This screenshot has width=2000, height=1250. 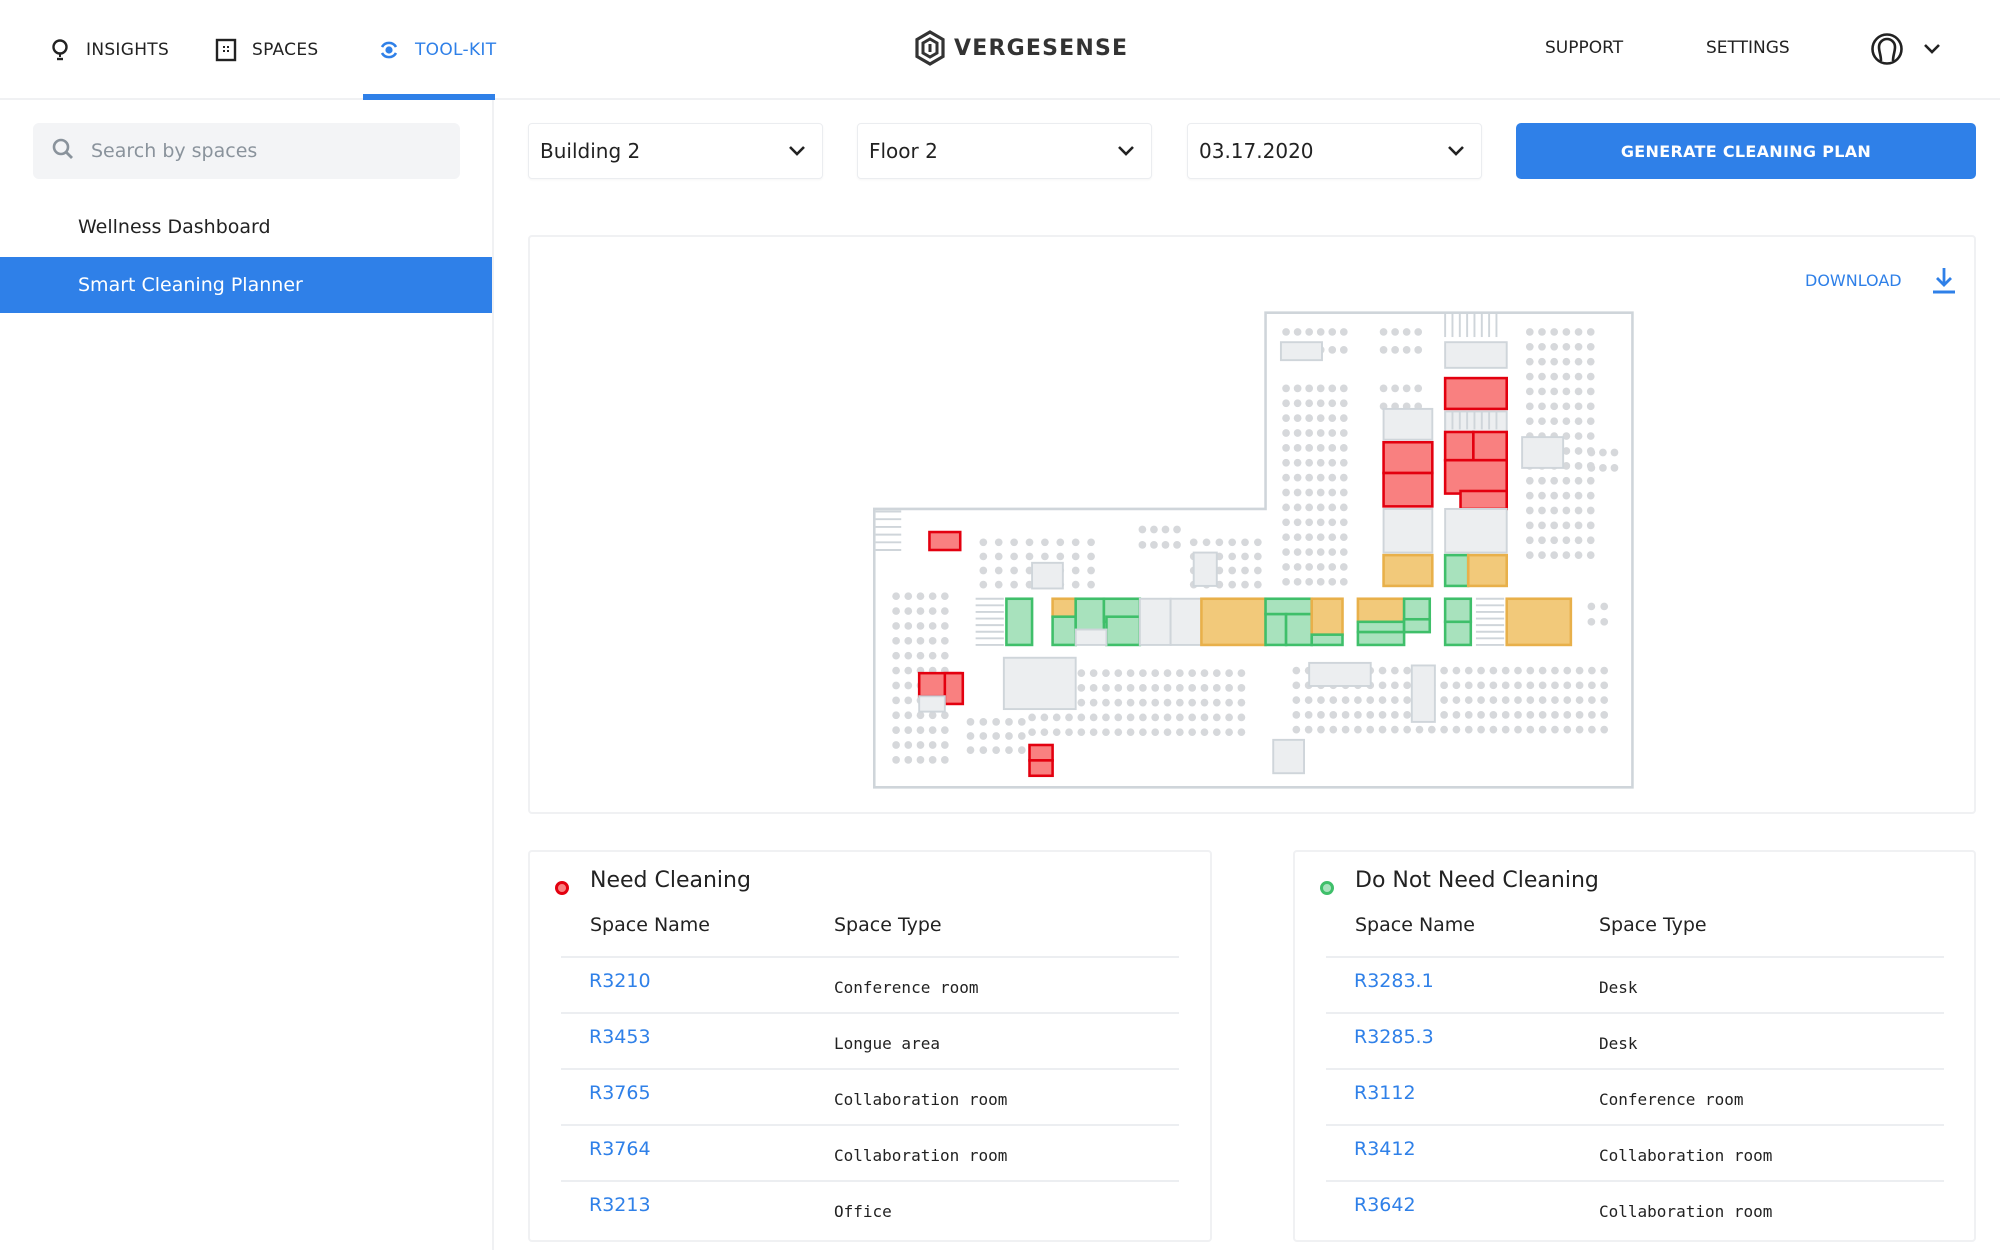 I want to click on space-name-link: R3285.3, so click(x=1394, y=1037).